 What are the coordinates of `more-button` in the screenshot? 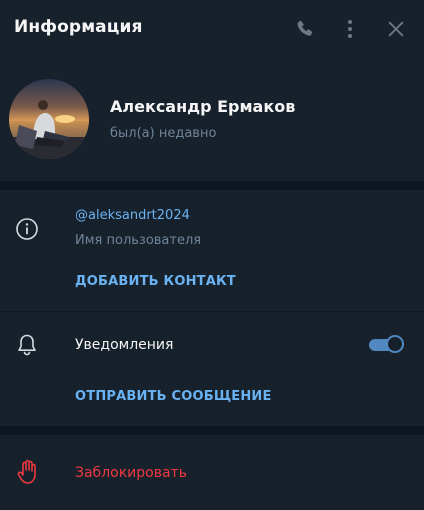 It's located at (350, 29).